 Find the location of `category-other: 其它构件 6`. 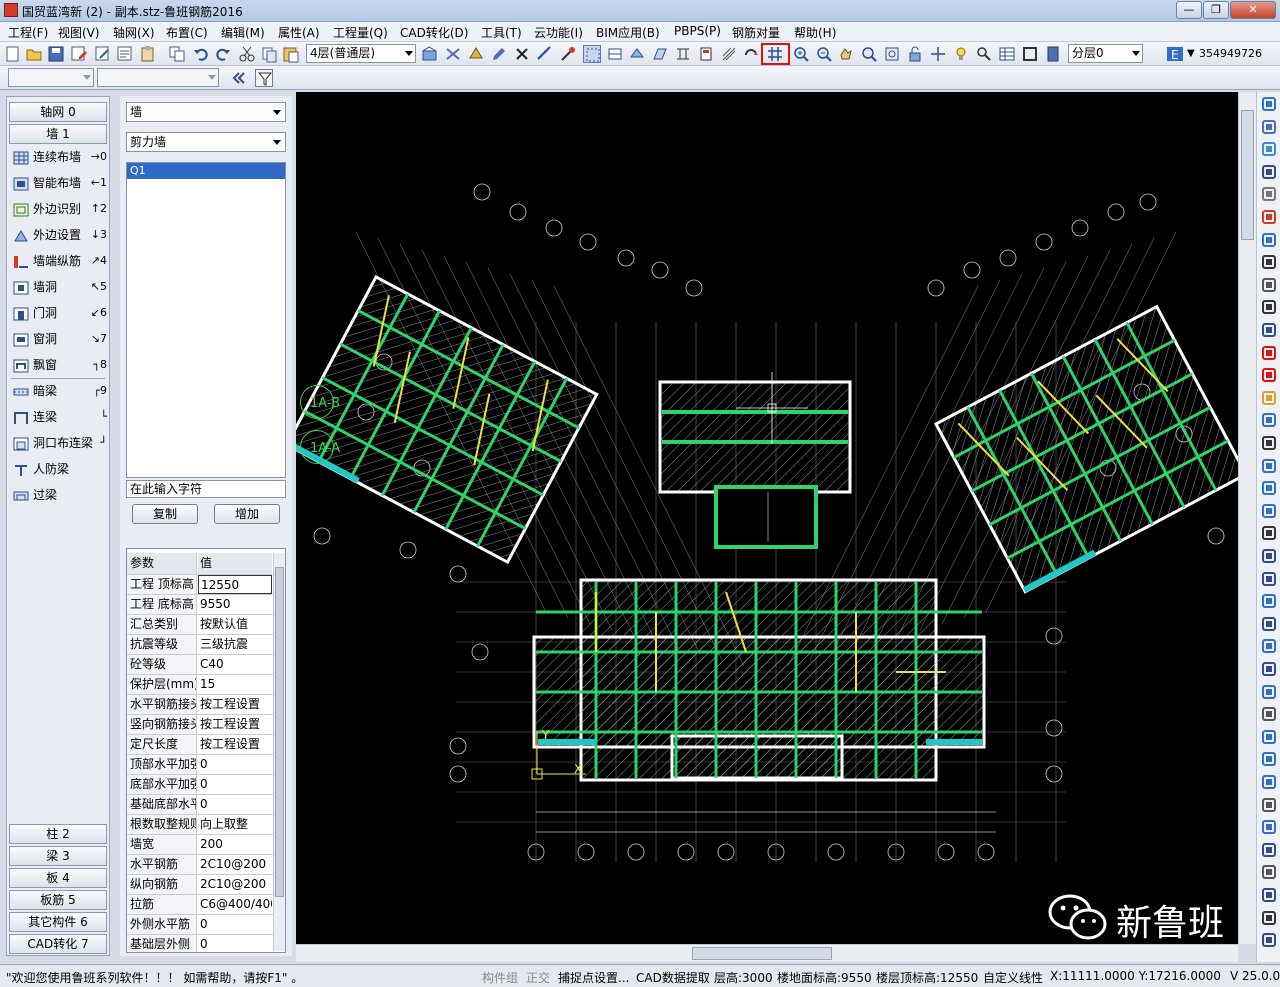

category-other: 其它构件 6 is located at coordinates (58, 922).